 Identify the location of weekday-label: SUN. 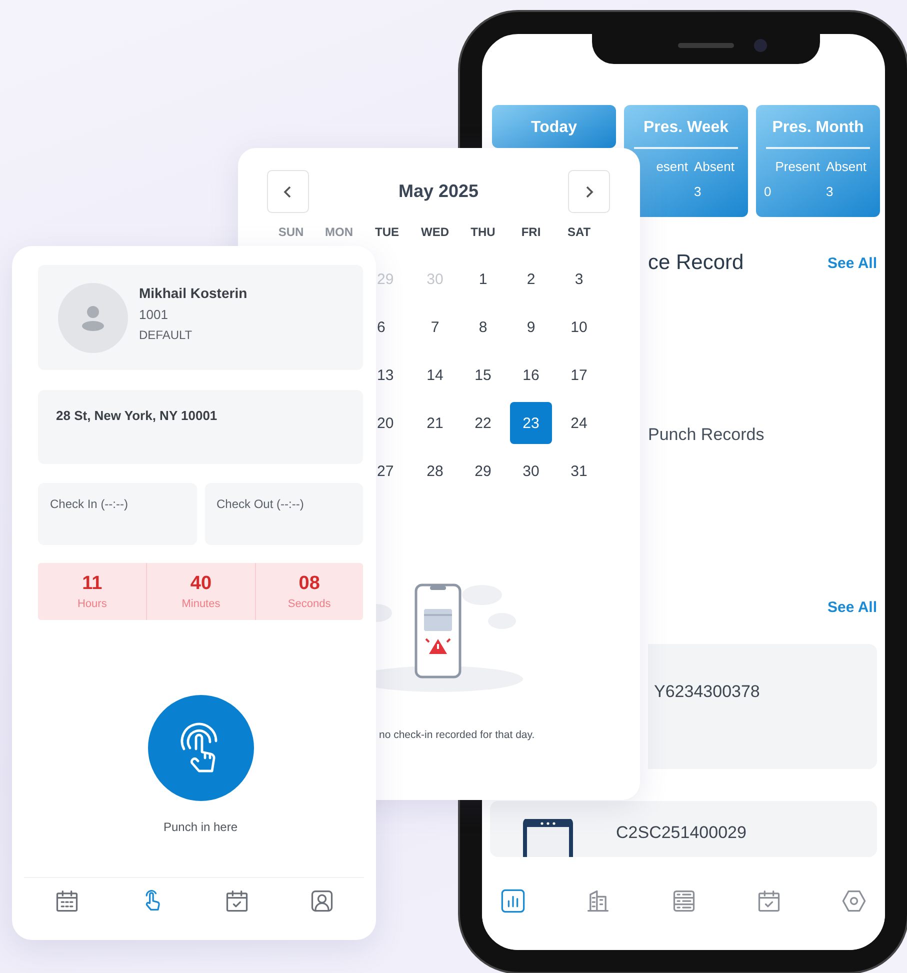
(291, 233).